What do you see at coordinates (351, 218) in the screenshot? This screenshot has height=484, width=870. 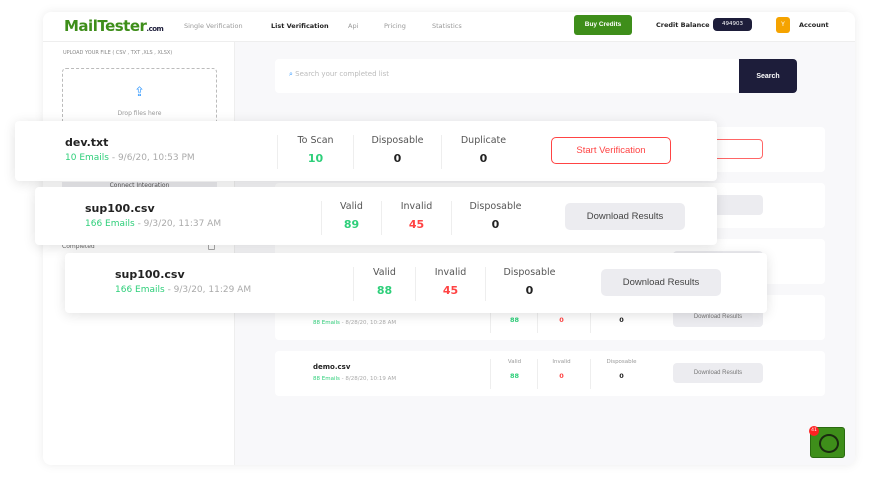 I see `valid-stat: Valid 89` at bounding box center [351, 218].